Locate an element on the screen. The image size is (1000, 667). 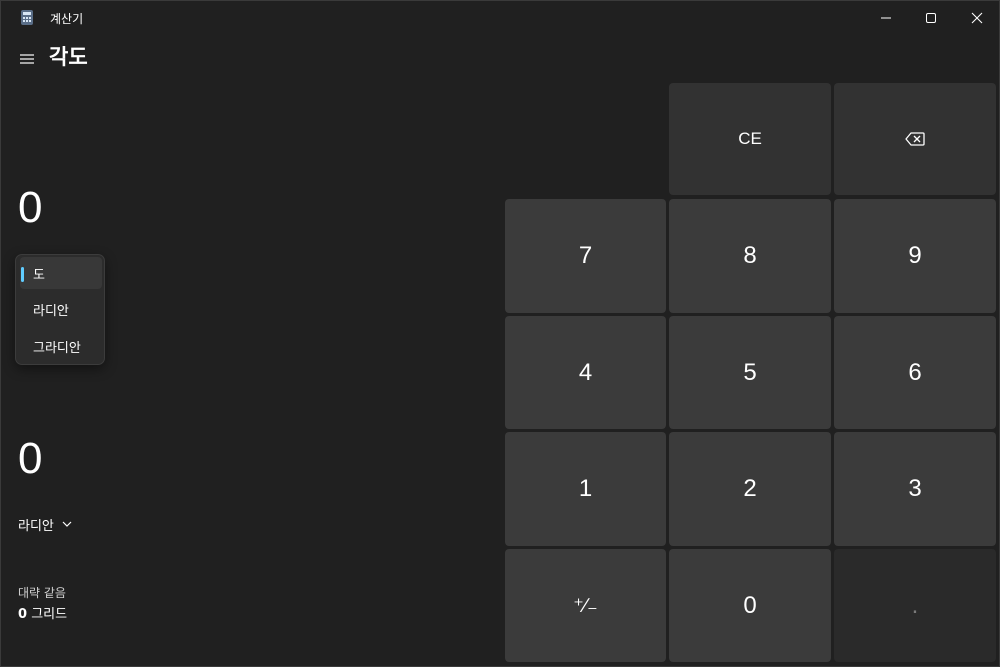
selection-indicator is located at coordinates (22, 274).